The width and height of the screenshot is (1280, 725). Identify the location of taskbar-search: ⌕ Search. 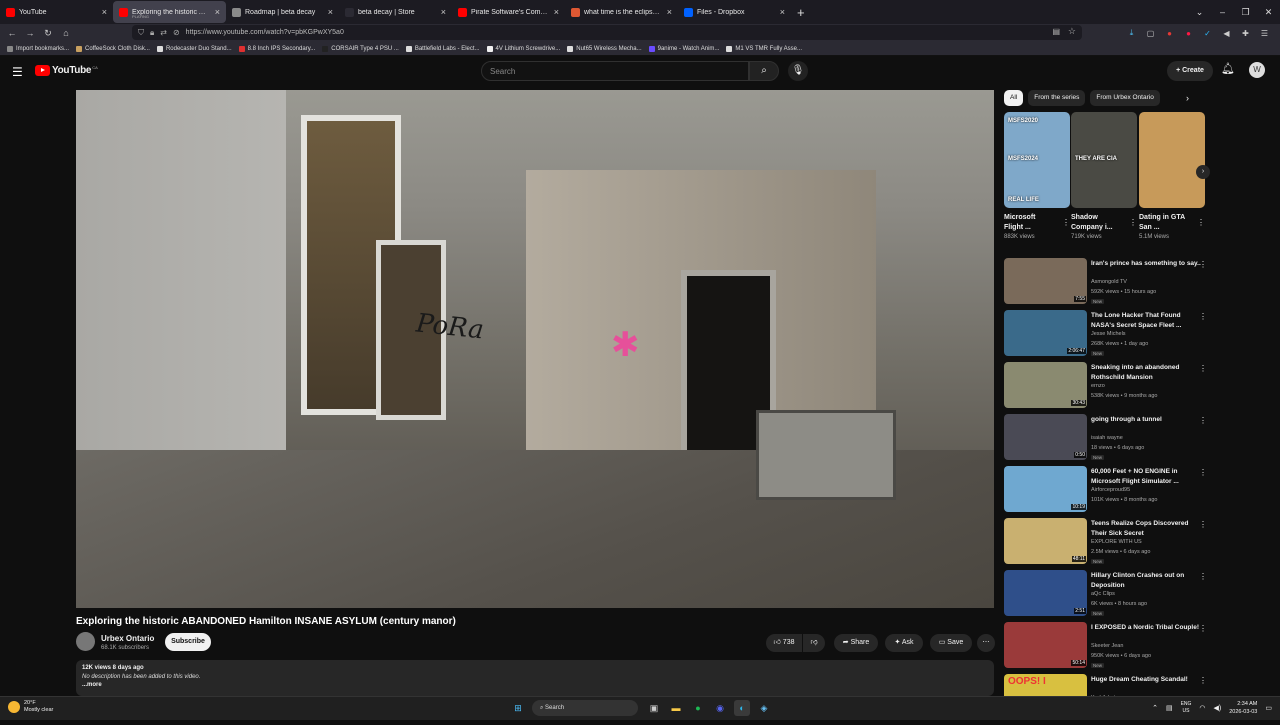
(585, 708).